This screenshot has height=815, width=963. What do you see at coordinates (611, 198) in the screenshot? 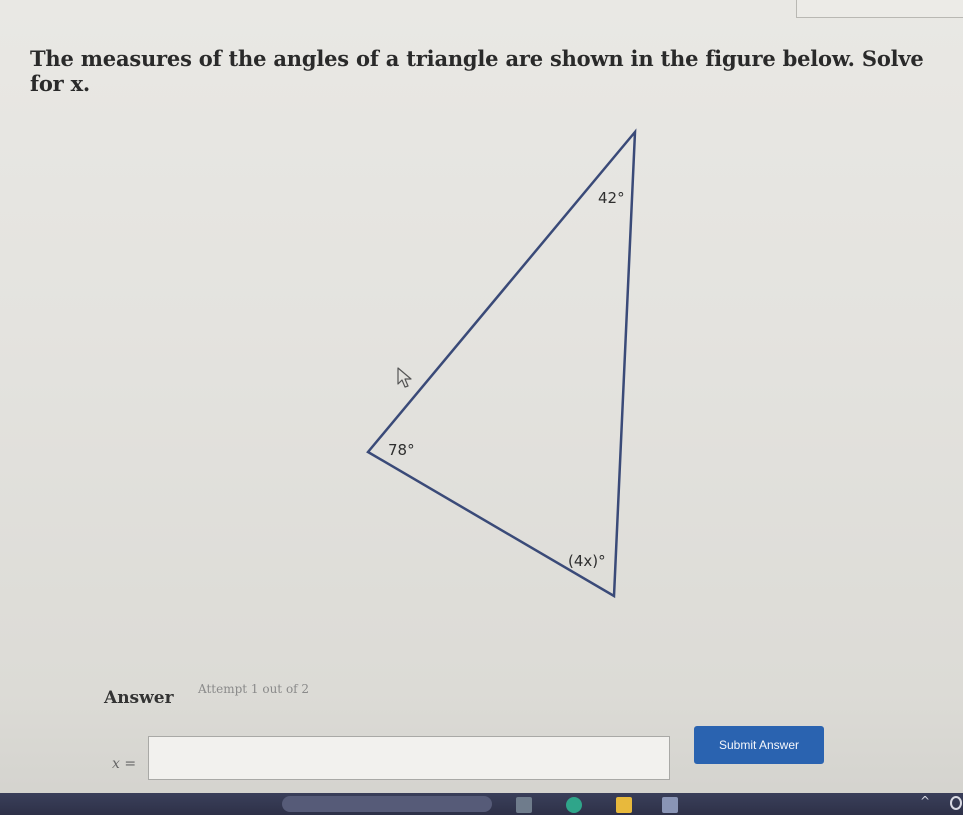
I see `angle-label-top: 42°` at bounding box center [611, 198].